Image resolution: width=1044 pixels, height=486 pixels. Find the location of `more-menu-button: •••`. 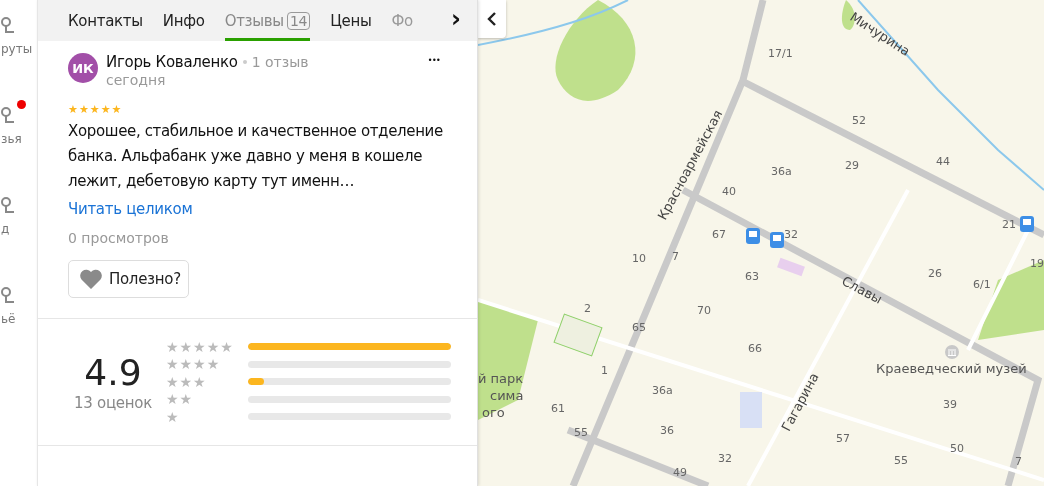

more-menu-button: ••• is located at coordinates (434, 60).